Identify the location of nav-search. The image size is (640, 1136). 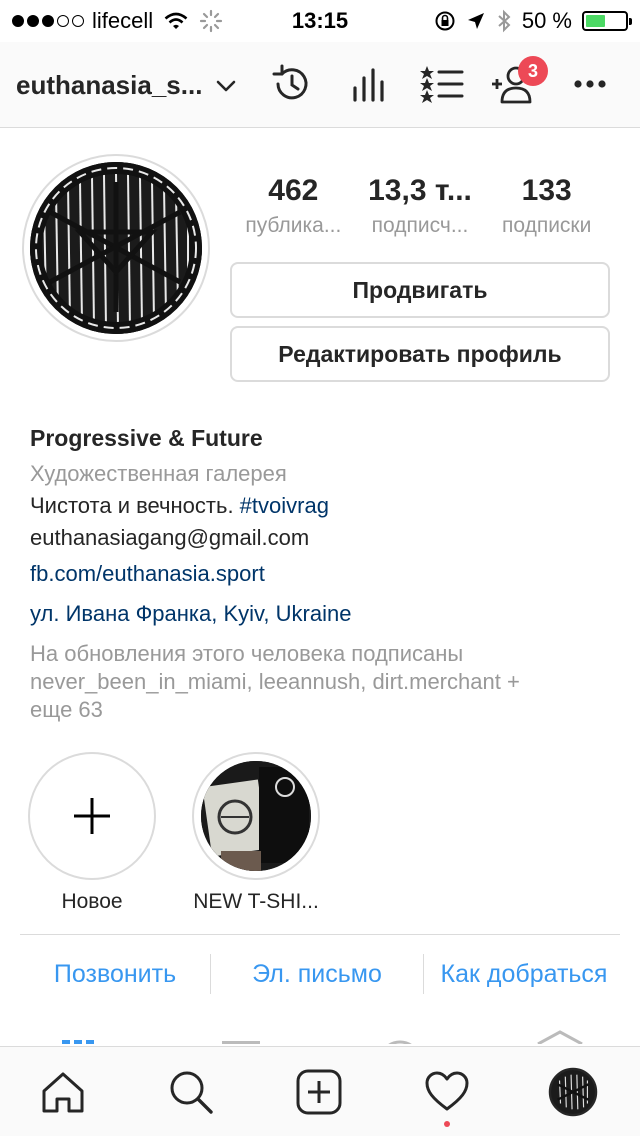
(191, 1092).